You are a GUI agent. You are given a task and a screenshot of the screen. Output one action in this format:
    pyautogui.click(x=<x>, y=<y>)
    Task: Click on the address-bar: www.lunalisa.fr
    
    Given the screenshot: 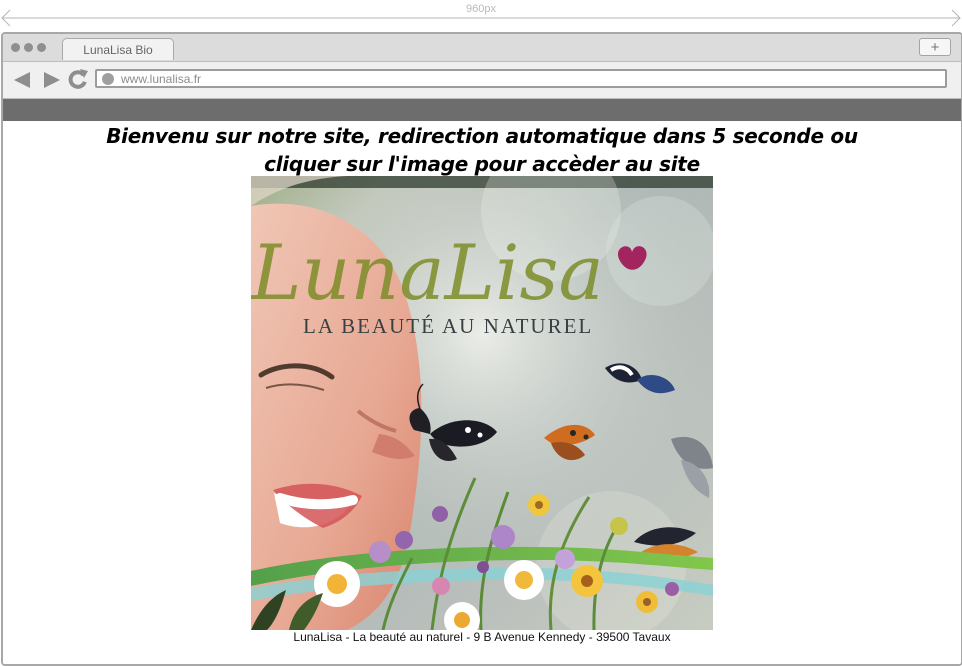 What is the action you would take?
    pyautogui.click(x=521, y=78)
    